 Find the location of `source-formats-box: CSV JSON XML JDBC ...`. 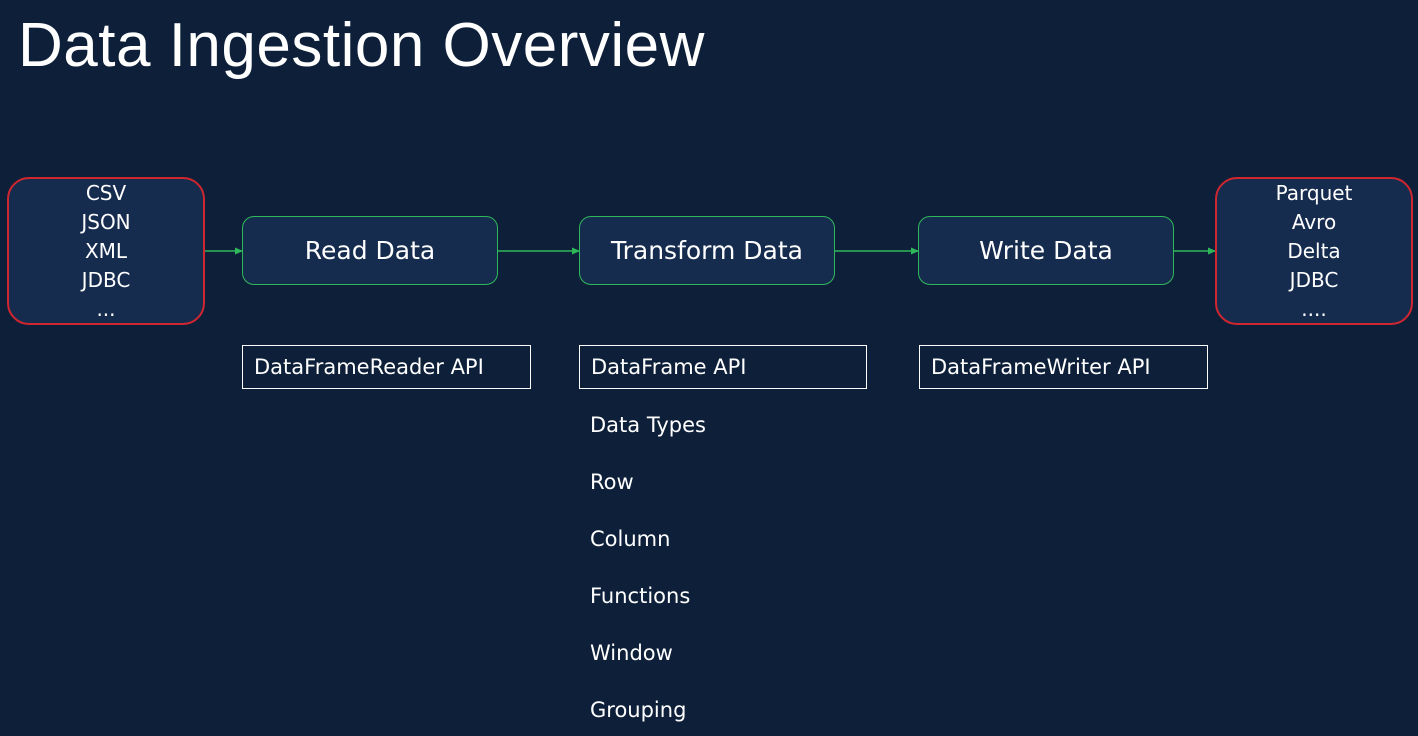

source-formats-box: CSV JSON XML JDBC ... is located at coordinates (106, 251).